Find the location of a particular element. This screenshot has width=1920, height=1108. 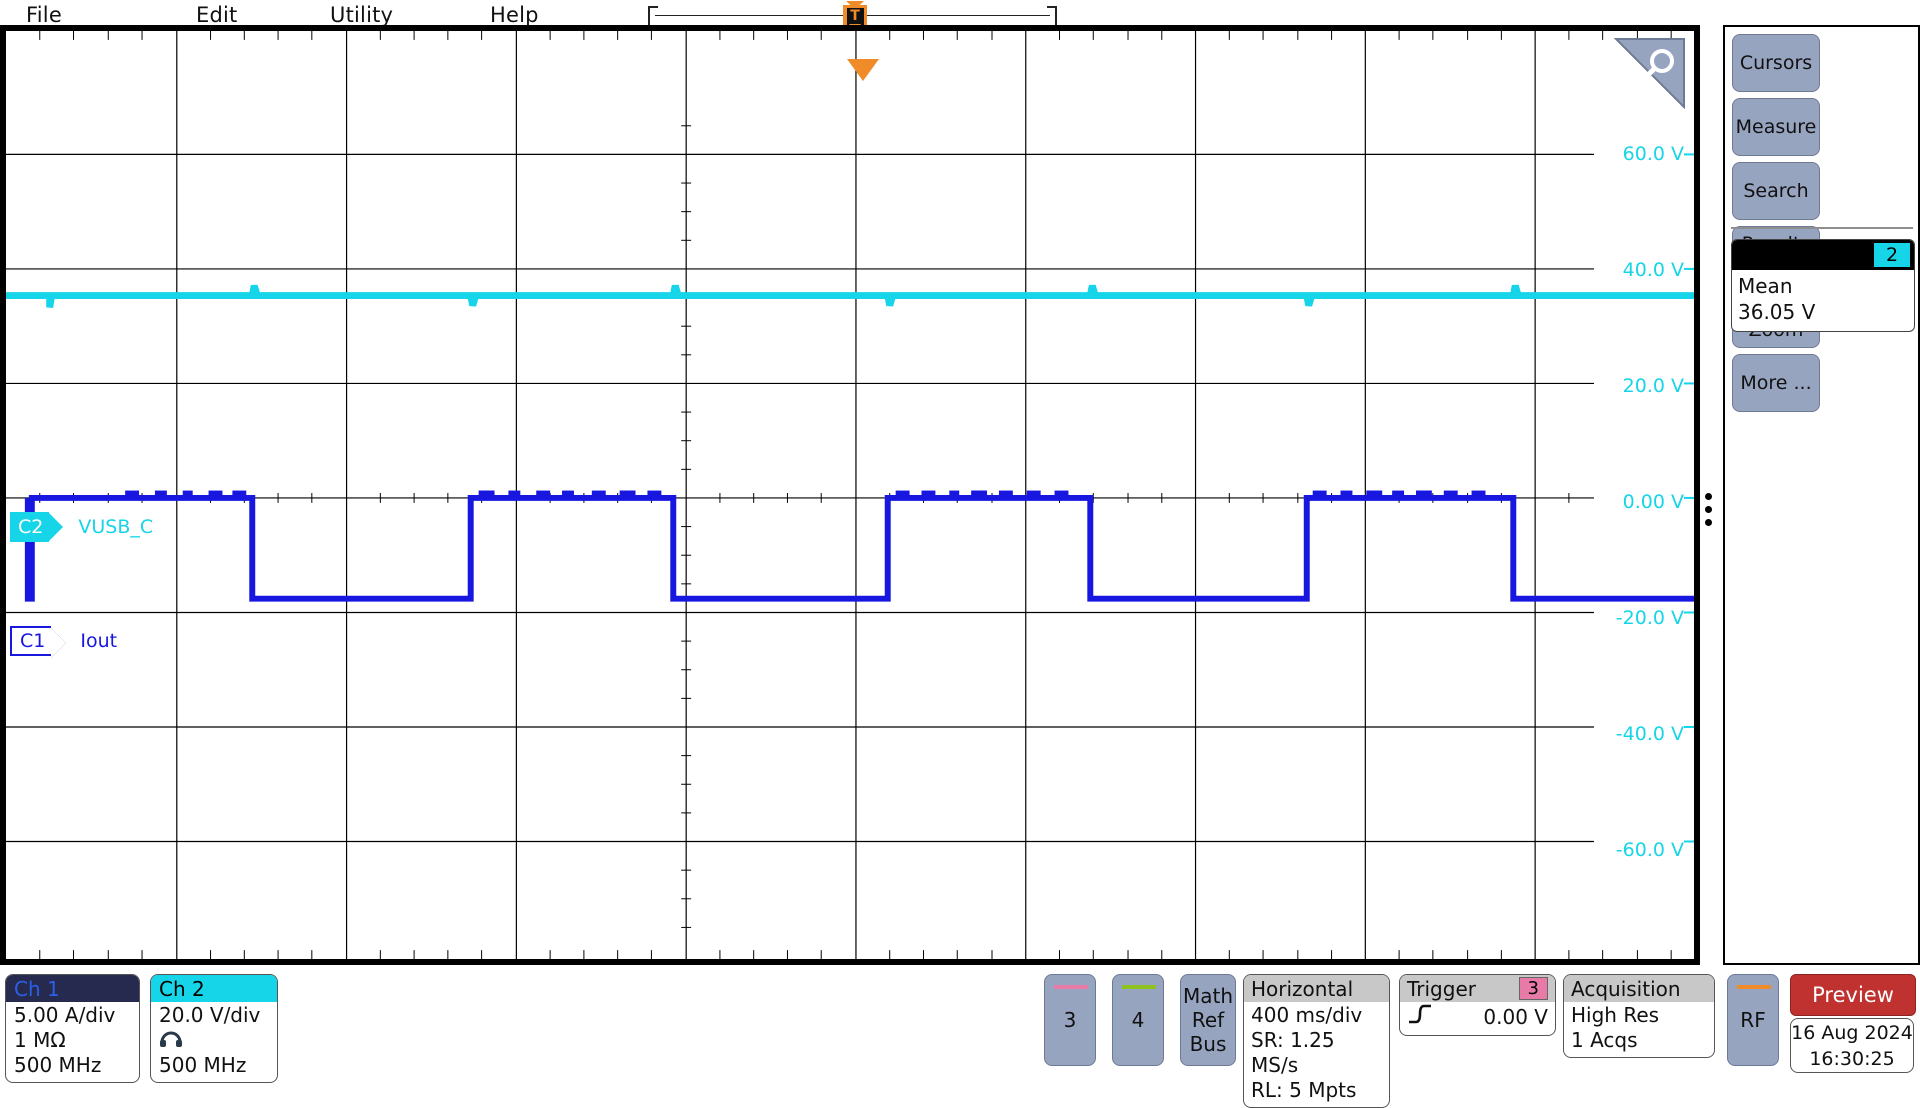

waveform-trace-iout is located at coordinates (859, 548).